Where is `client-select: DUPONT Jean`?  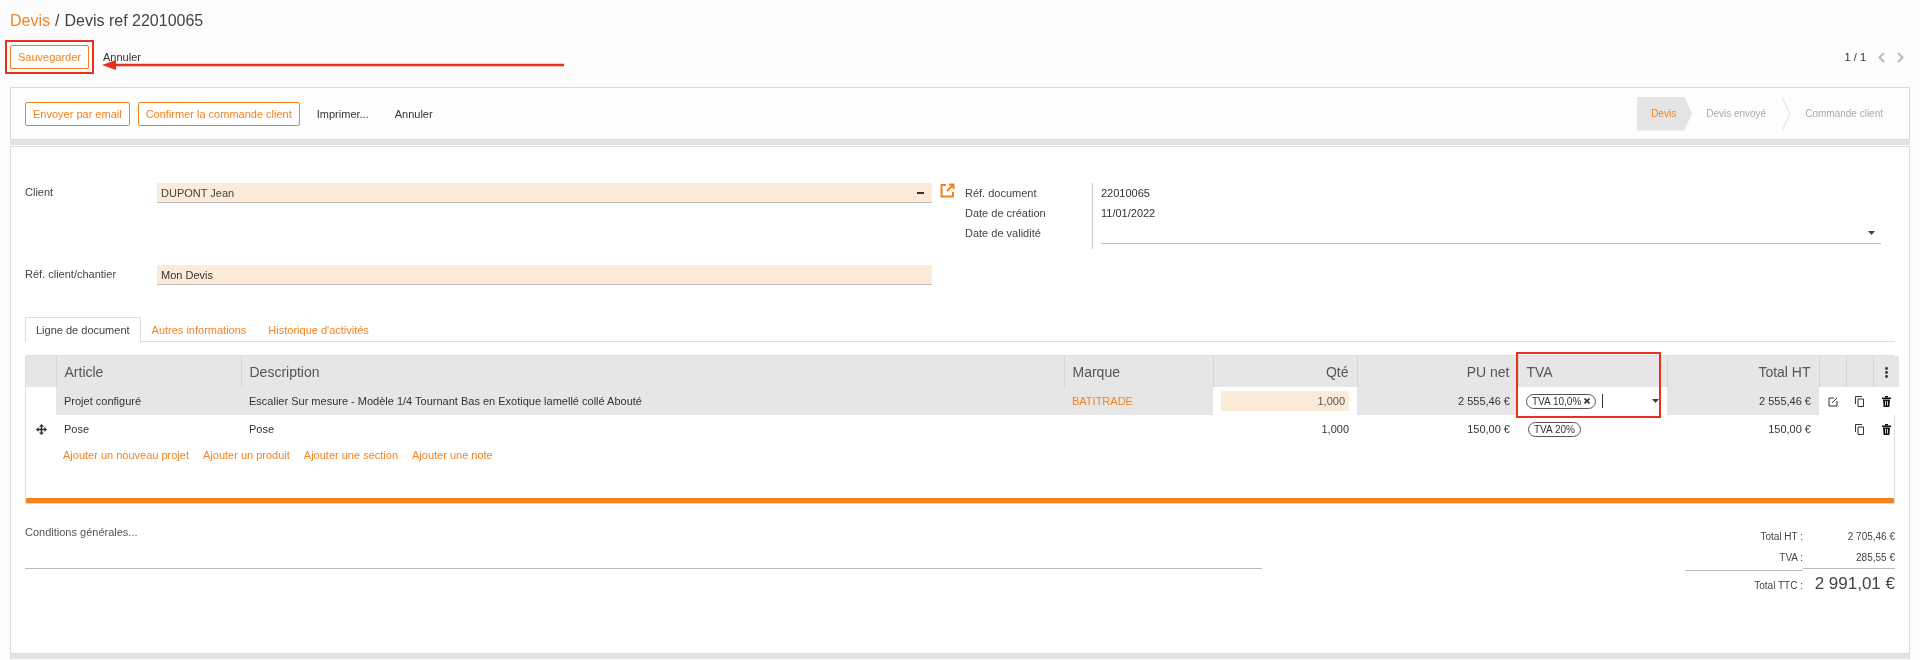 client-select: DUPONT Jean is located at coordinates (544, 193).